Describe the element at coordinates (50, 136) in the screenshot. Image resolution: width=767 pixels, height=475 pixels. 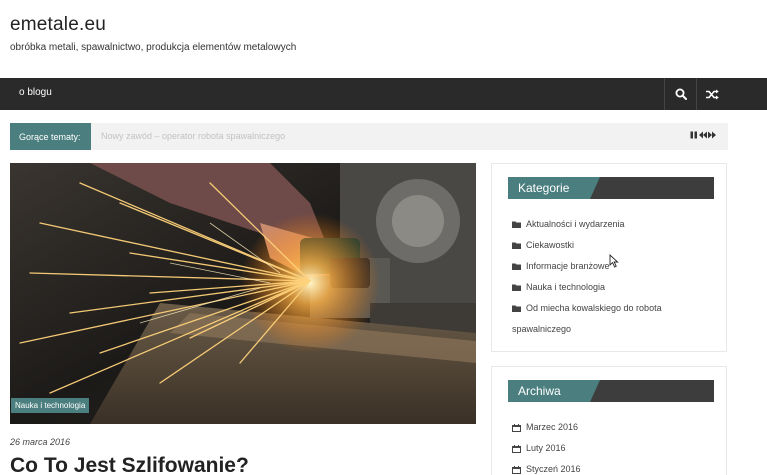
I see `ticker-label: Gorące tematy:` at that location.